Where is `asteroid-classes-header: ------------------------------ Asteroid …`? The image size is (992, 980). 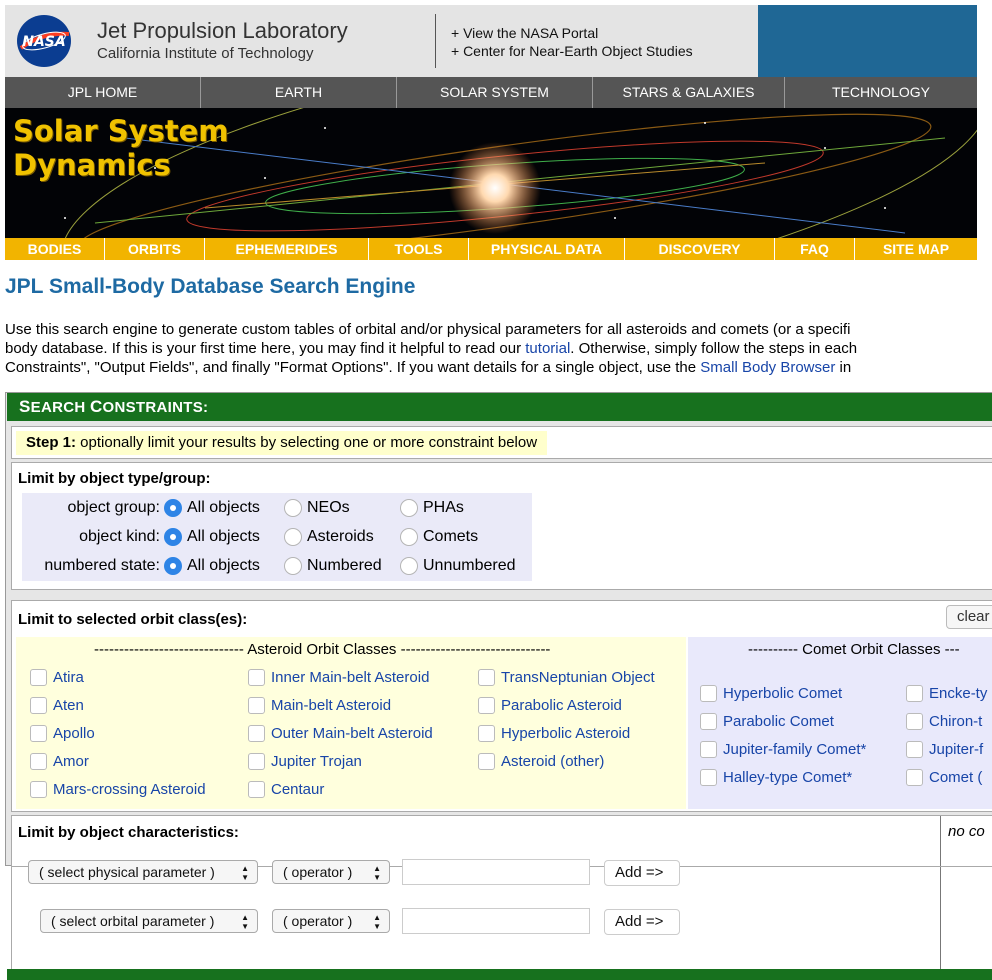 asteroid-classes-header: ------------------------------ Asteroid … is located at coordinates (322, 649).